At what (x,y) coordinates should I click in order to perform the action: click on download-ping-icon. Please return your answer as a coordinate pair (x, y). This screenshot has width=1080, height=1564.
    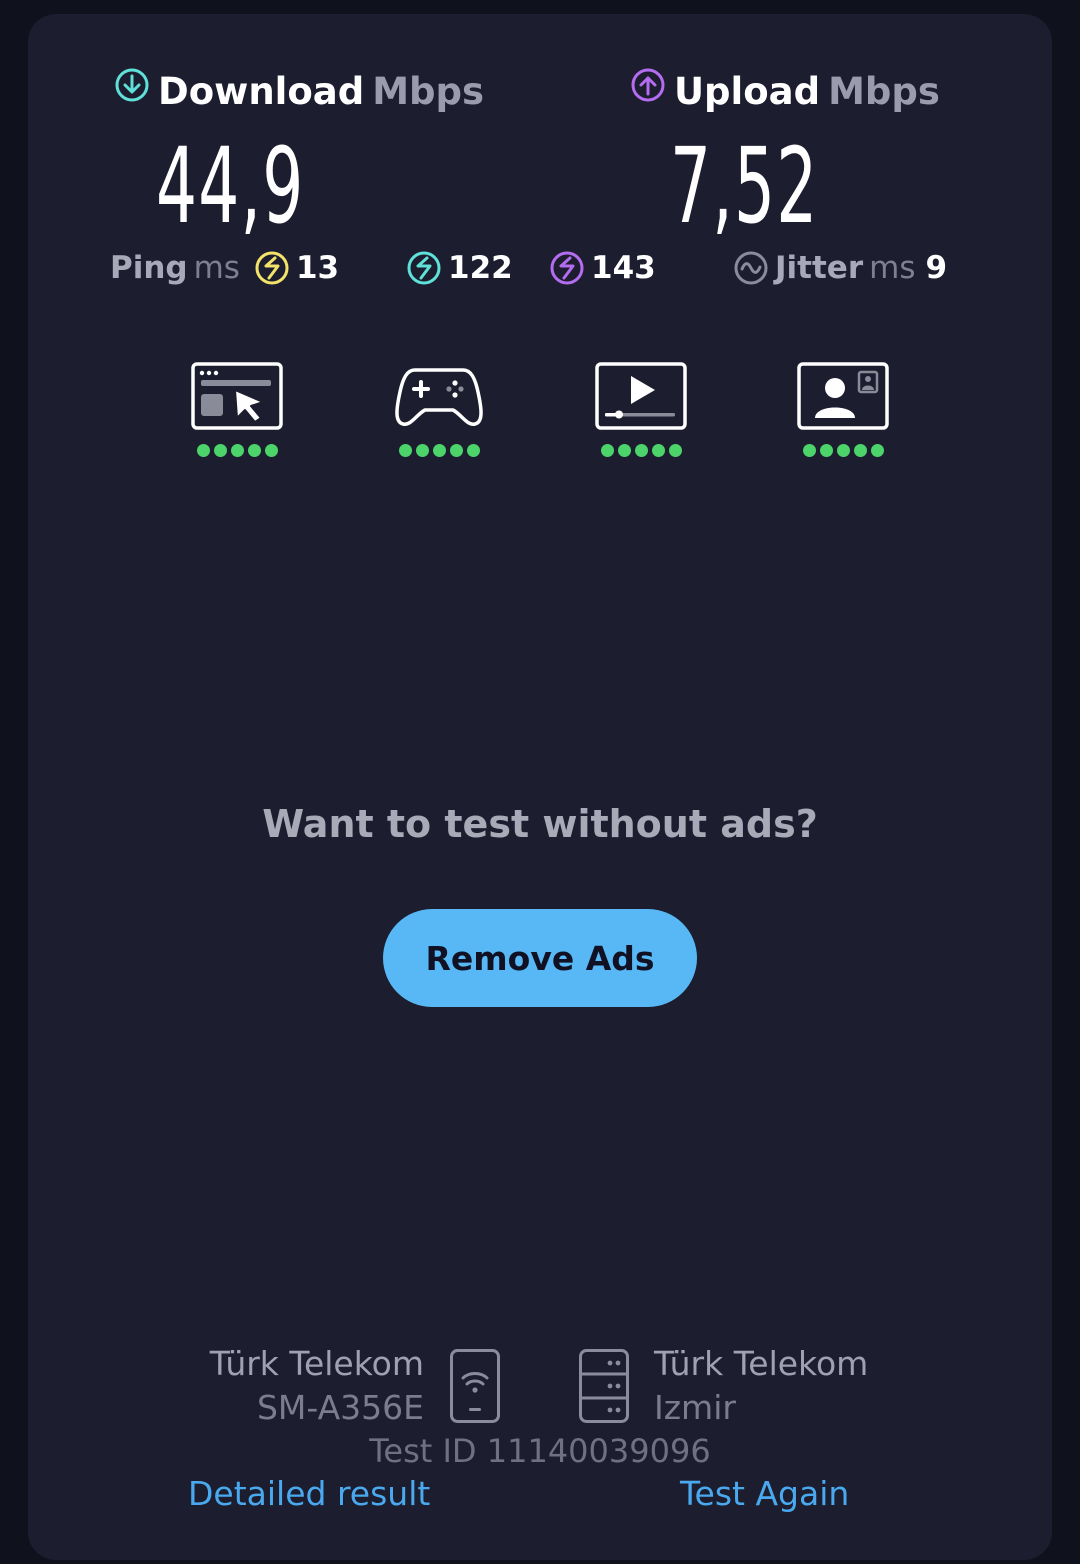
    Looking at the image, I should click on (424, 268).